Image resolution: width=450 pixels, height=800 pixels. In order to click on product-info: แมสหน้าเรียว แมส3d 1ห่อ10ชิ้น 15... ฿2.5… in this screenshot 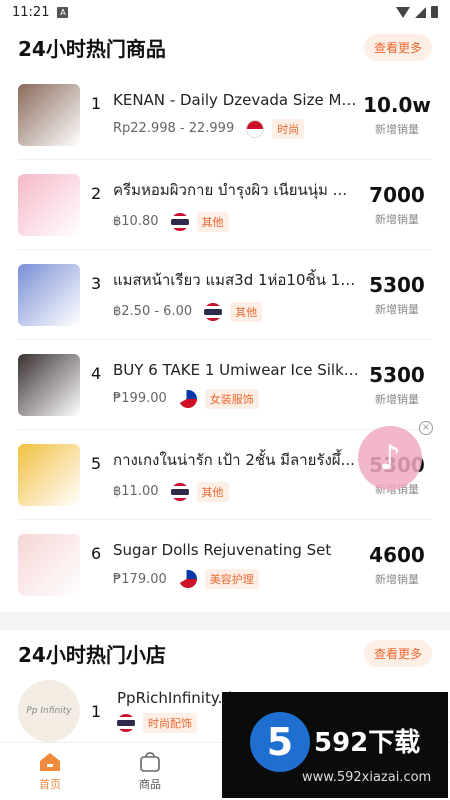, I will do `click(237, 295)`.